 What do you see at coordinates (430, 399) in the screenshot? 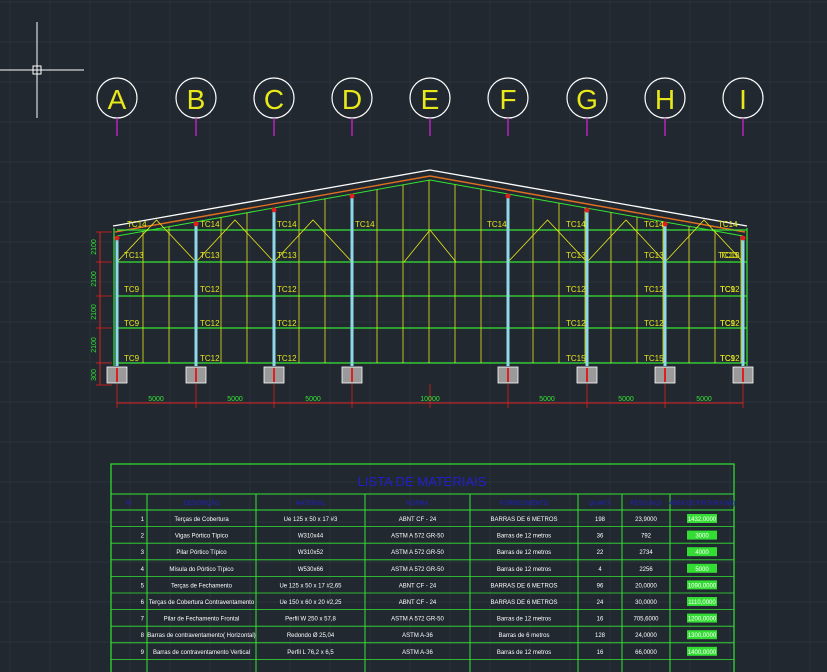
I see `span-dimension-text: 10000` at bounding box center [430, 399].